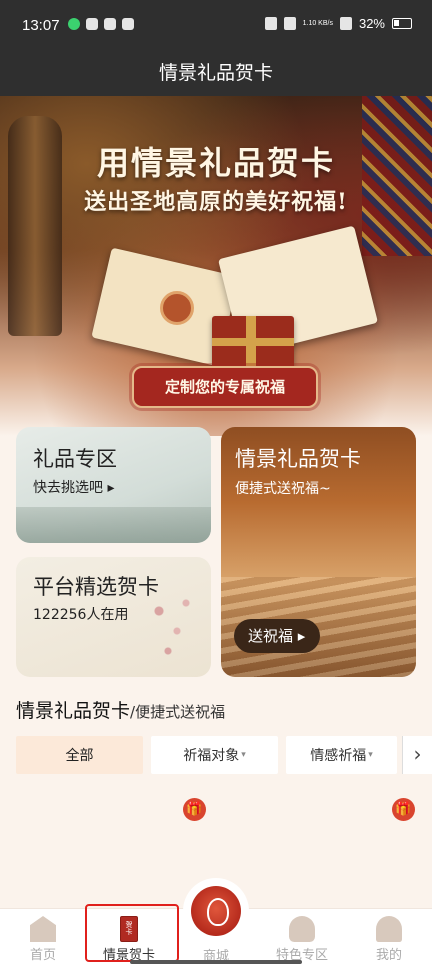 The height and width of the screenshot is (964, 432). I want to click on selection-highlight, so click(132, 933).